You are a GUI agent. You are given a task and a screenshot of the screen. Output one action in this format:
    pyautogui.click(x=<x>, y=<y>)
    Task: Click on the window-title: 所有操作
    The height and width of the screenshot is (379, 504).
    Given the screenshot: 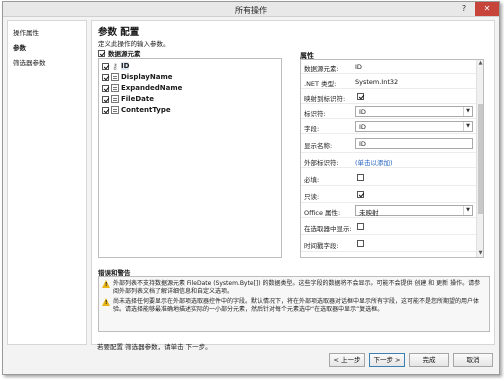 What is the action you would take?
    pyautogui.click(x=251, y=10)
    